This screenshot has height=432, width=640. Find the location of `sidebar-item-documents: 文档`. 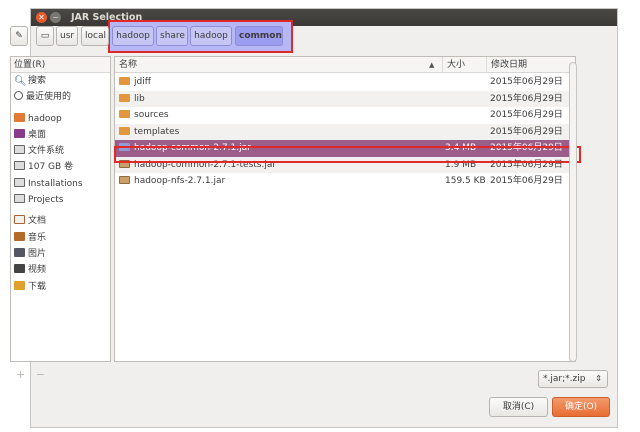

sidebar-item-documents: 文档 is located at coordinates (60, 221).